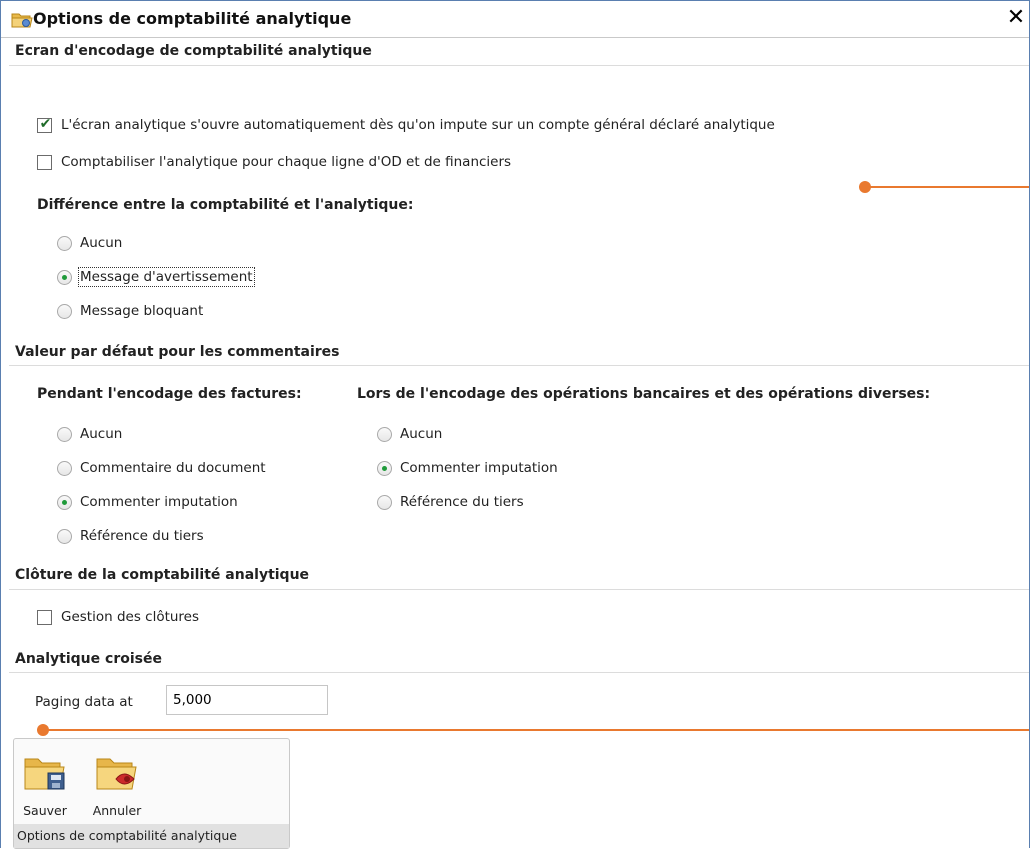  I want to click on radio-label: Commentaire du document, so click(173, 468).